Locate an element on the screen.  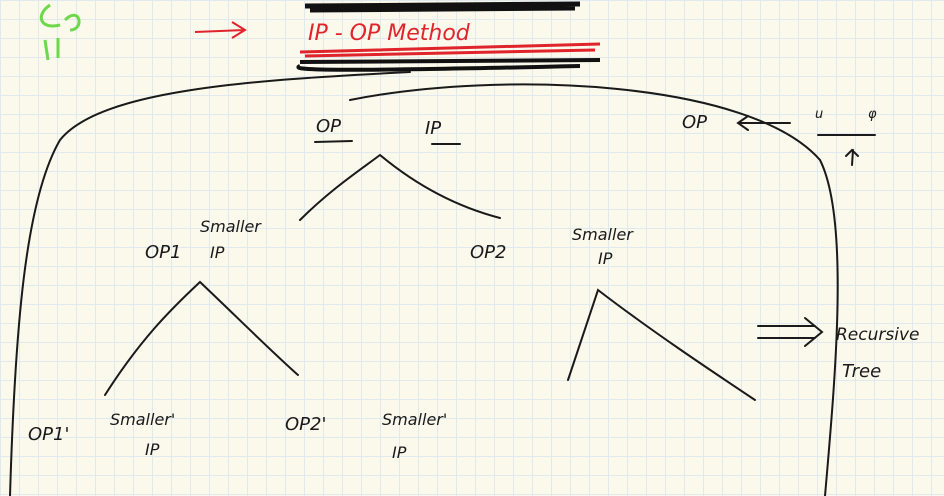
black-underline is located at coordinates (448, 65).